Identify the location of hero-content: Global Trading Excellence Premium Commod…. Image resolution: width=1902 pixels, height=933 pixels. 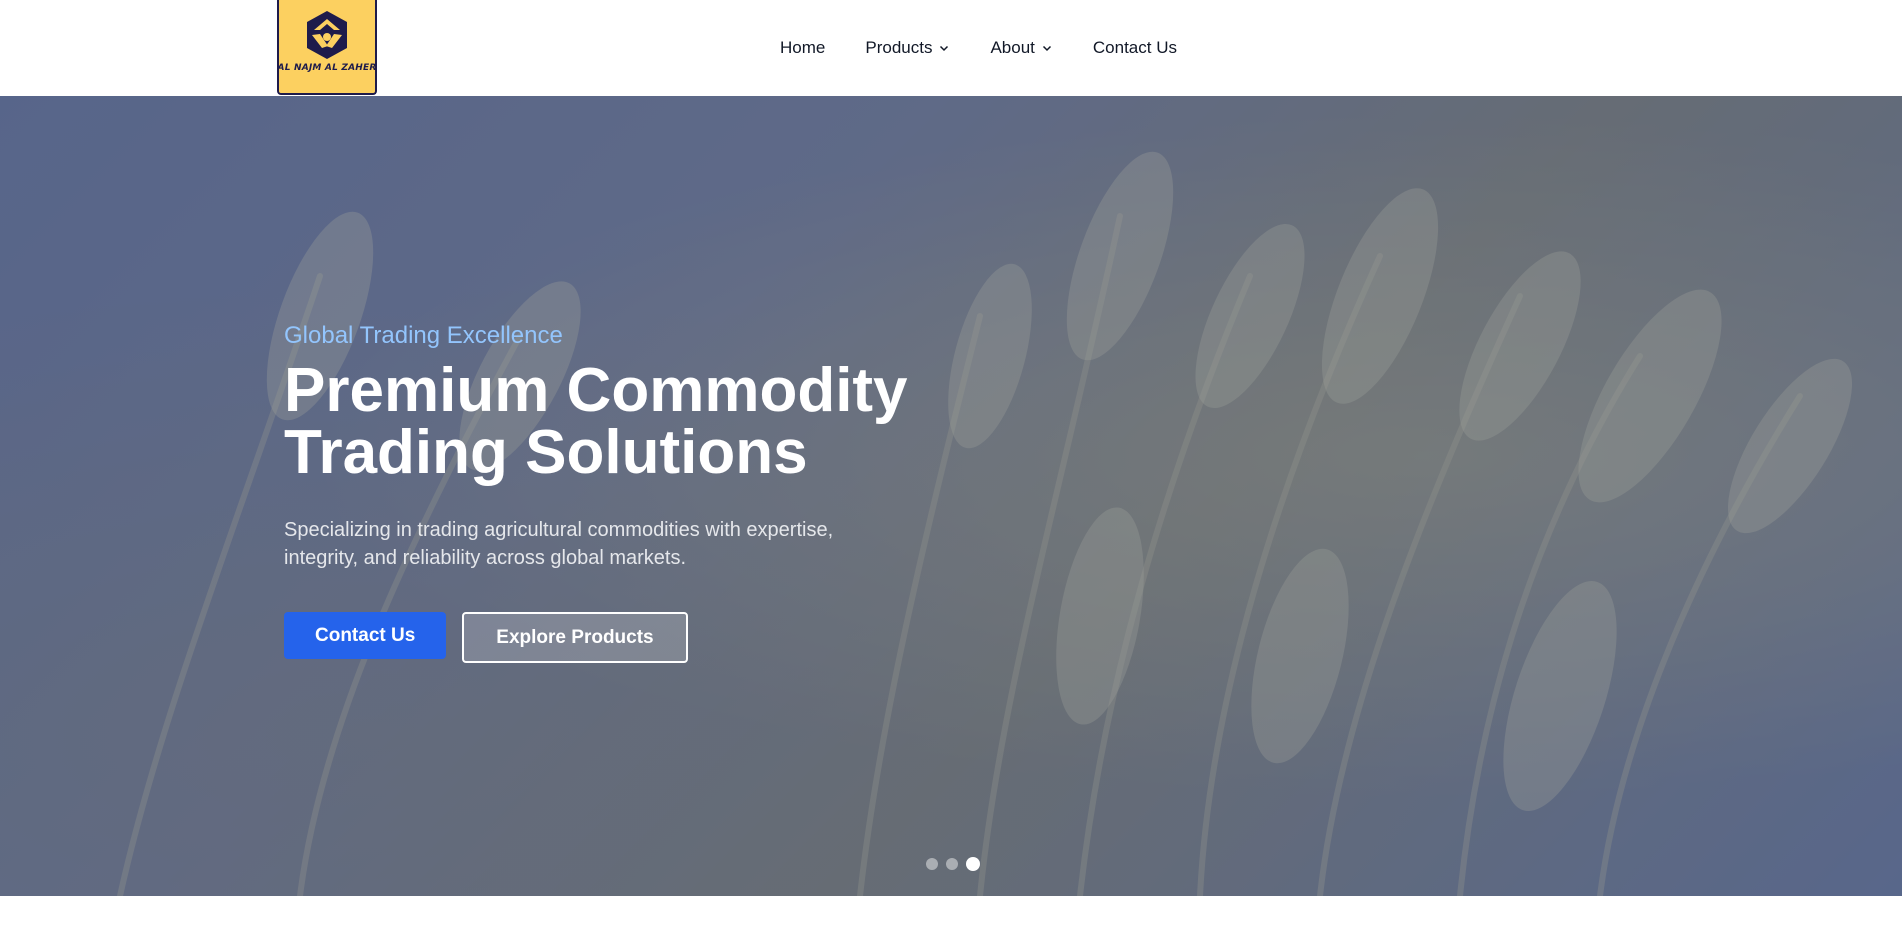
(634, 492).